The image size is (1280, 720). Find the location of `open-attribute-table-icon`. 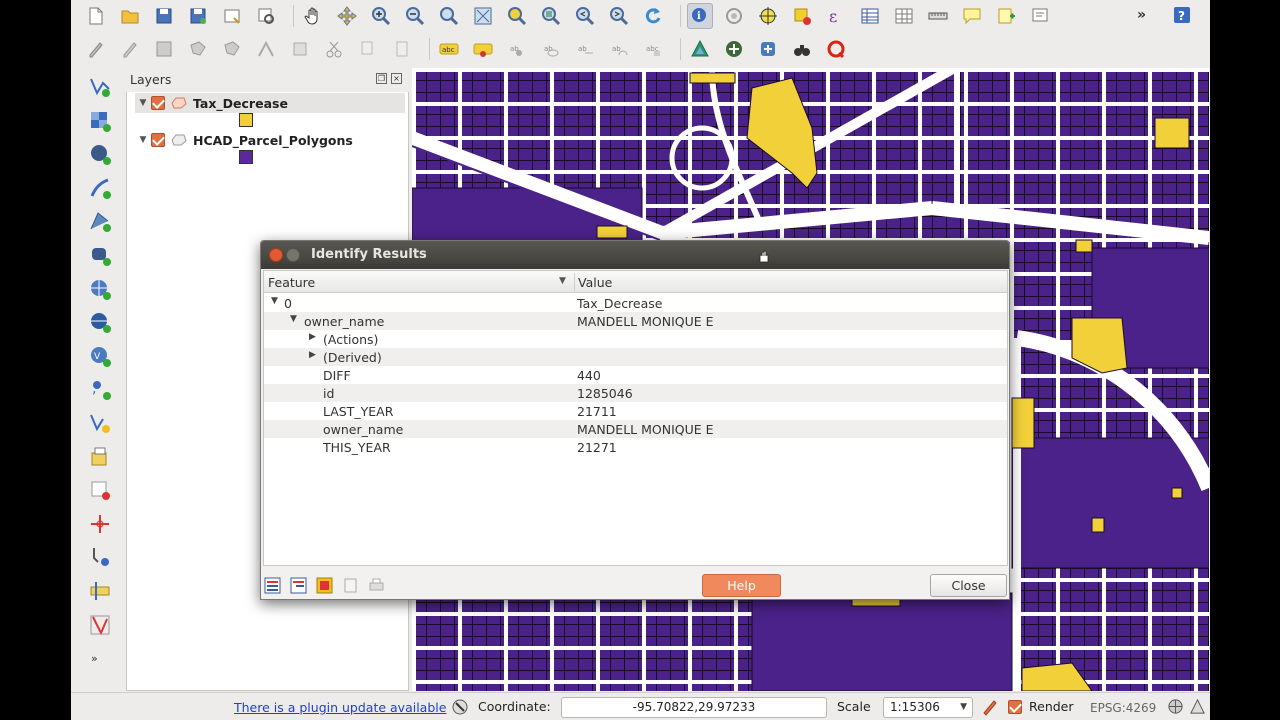

open-attribute-table-icon is located at coordinates (870, 16).